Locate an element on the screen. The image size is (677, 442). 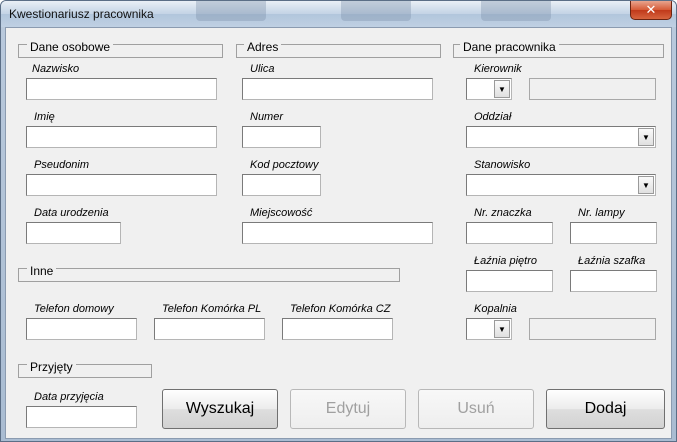
hire-date-input is located at coordinates (81, 417).